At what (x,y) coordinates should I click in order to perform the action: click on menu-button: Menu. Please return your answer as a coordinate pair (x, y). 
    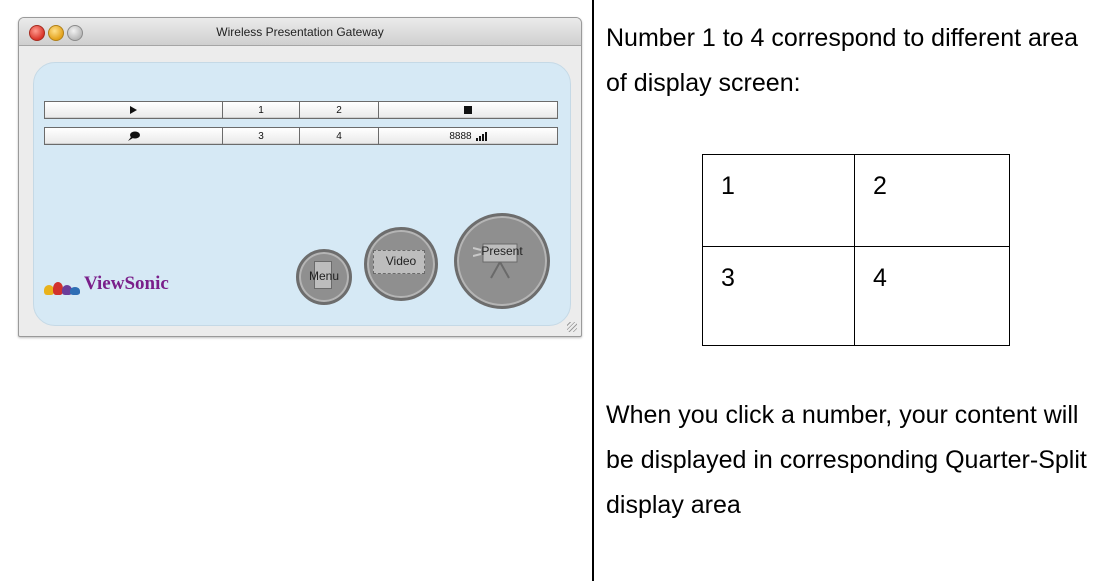
    Looking at the image, I should click on (324, 277).